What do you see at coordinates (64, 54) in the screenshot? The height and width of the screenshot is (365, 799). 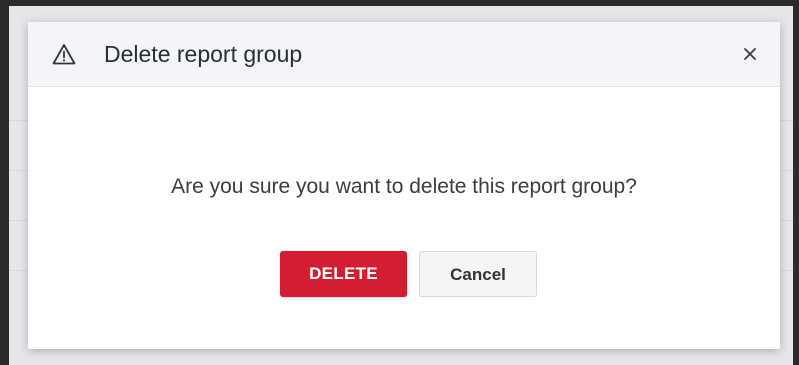 I see `warning-triangle-icon` at bounding box center [64, 54].